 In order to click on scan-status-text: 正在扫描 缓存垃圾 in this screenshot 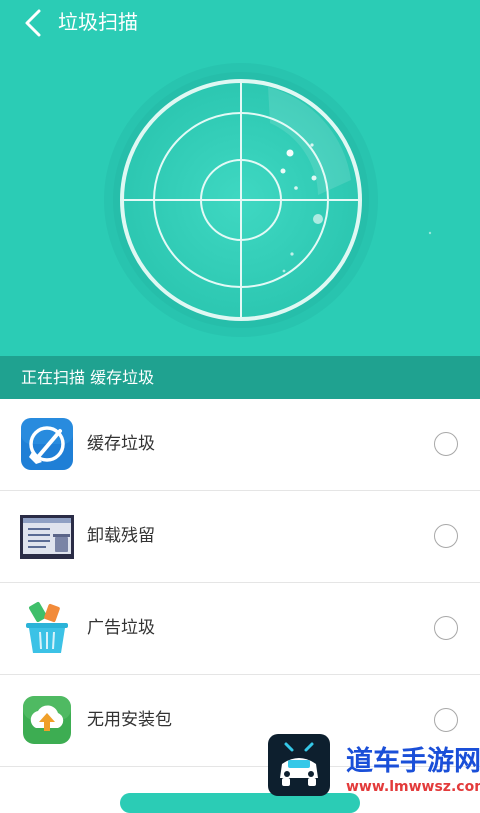, I will do `click(88, 377)`.